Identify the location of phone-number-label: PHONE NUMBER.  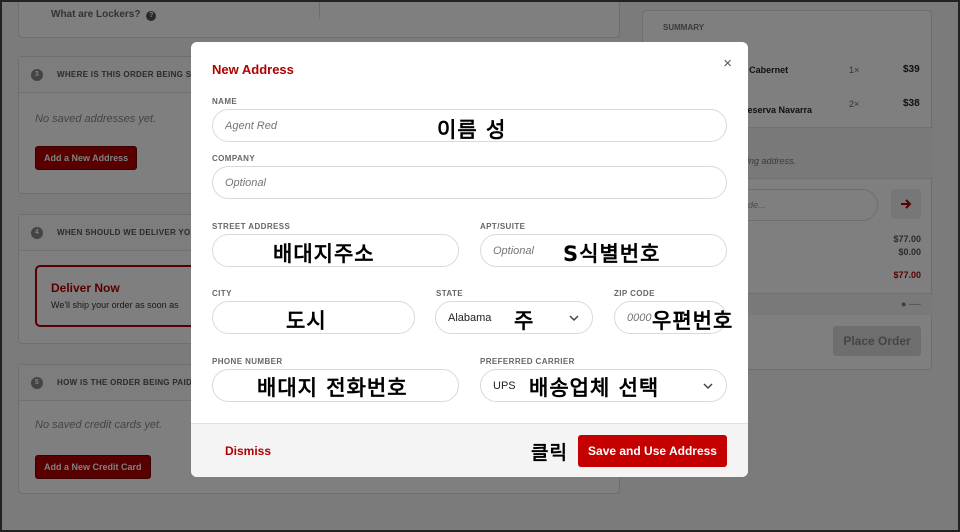
(247, 361).